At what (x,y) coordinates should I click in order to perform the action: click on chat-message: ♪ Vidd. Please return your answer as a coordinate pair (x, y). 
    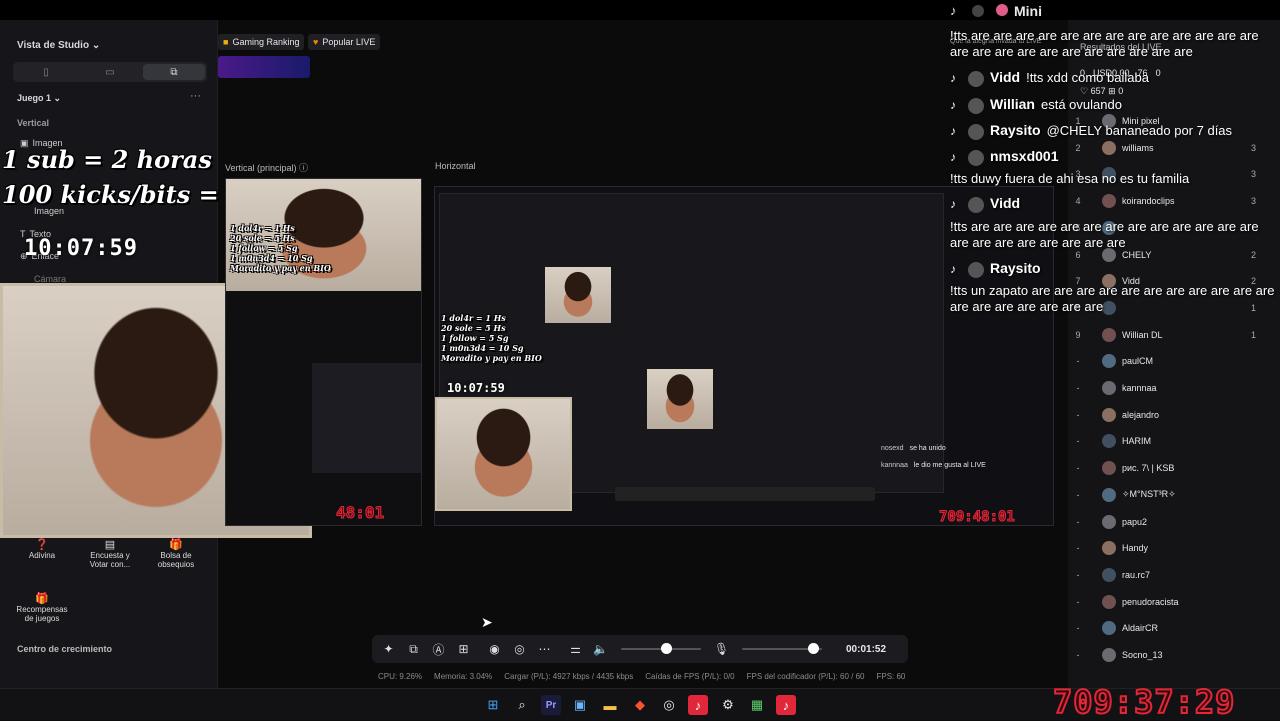
    Looking at the image, I should click on (1113, 204).